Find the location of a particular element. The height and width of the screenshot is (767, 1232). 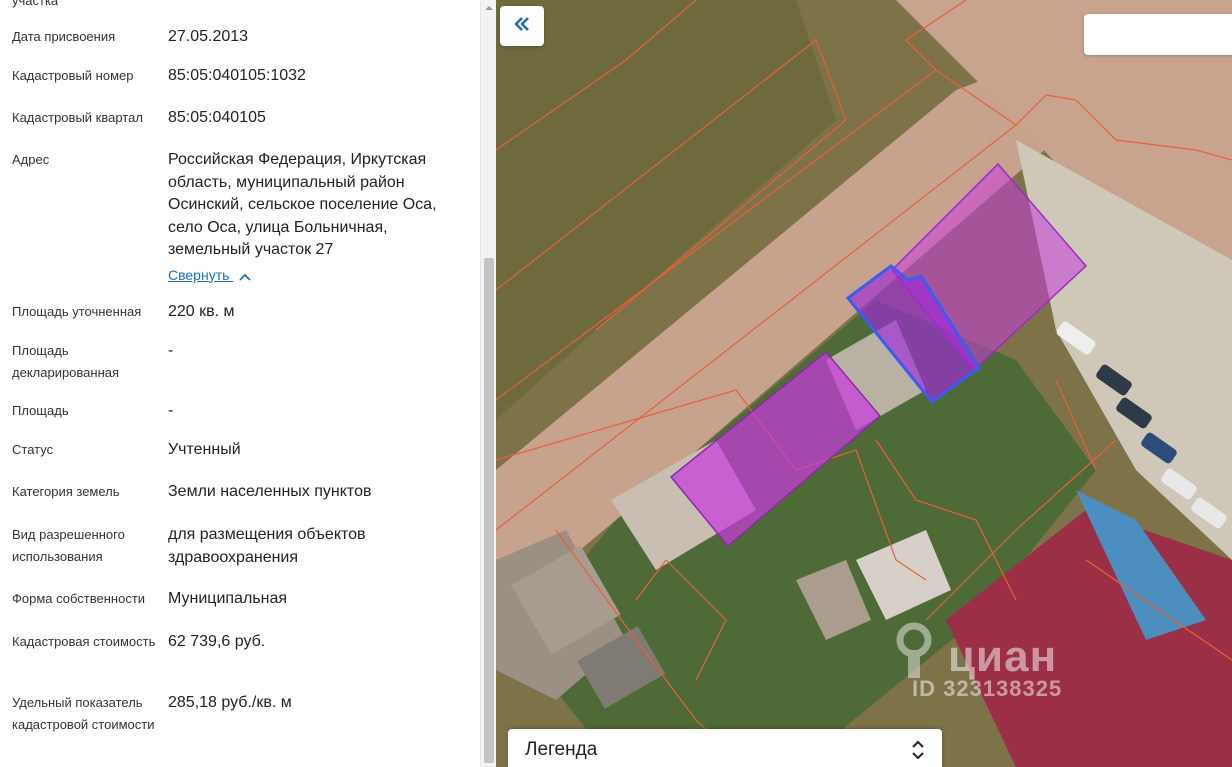

field-label: Площадь is located at coordinates (40, 410).